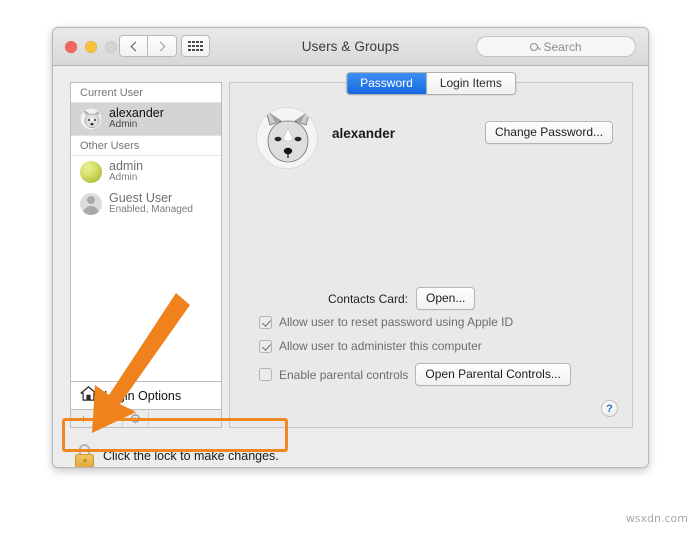  I want to click on sidebar-item-name: admin, so click(126, 165).